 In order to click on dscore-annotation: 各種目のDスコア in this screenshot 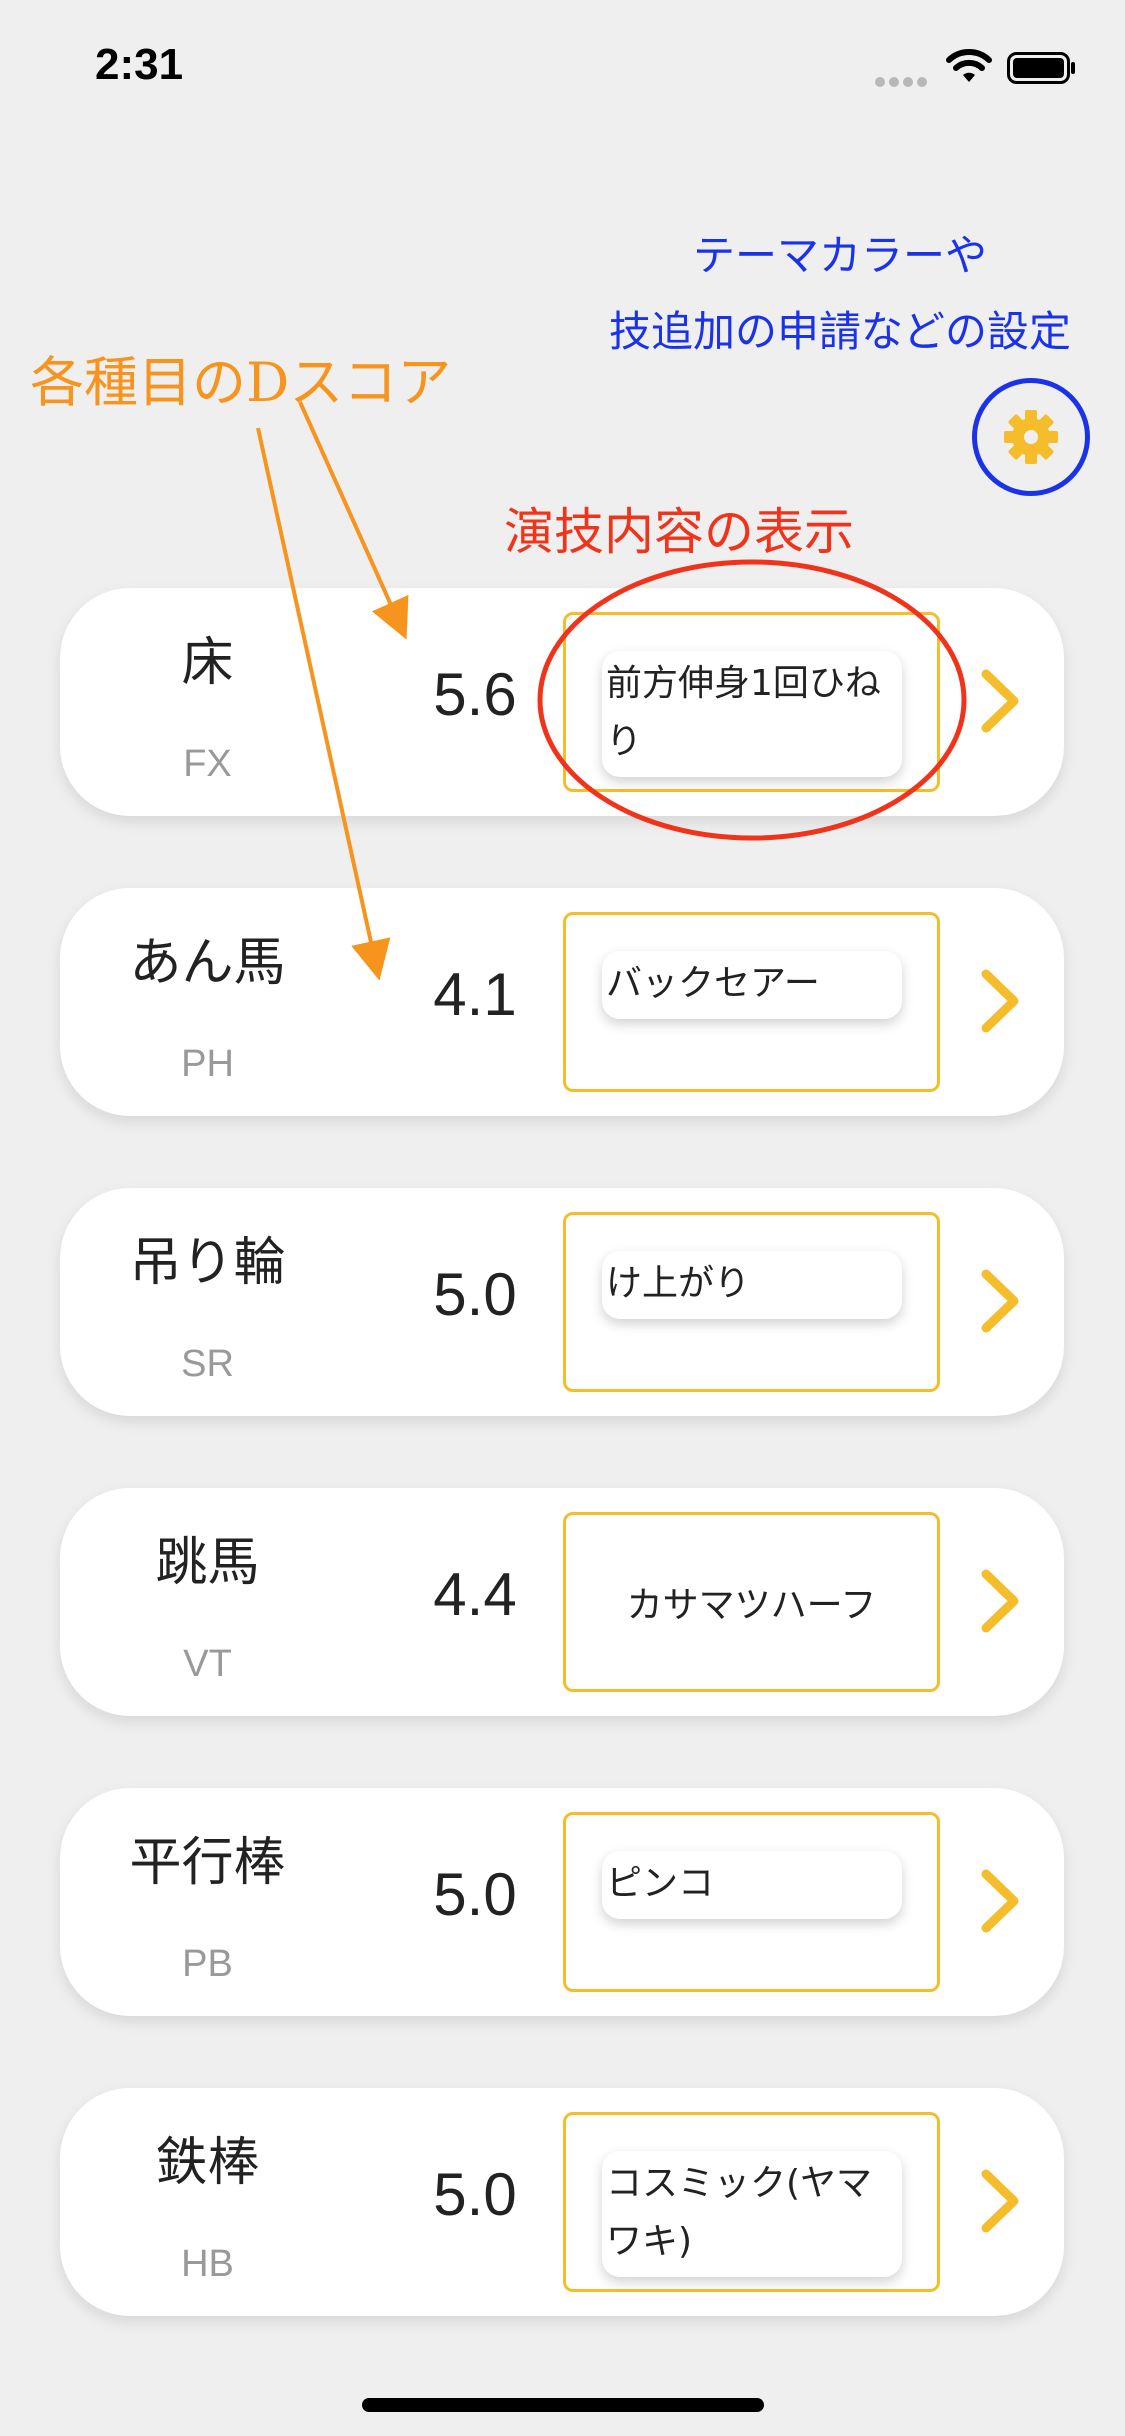, I will do `click(241, 382)`.